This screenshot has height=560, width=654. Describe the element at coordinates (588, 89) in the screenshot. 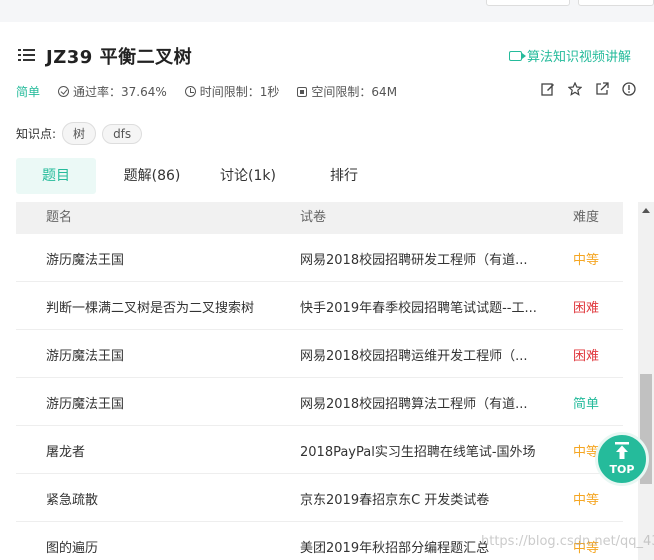

I see `action-icons` at that location.